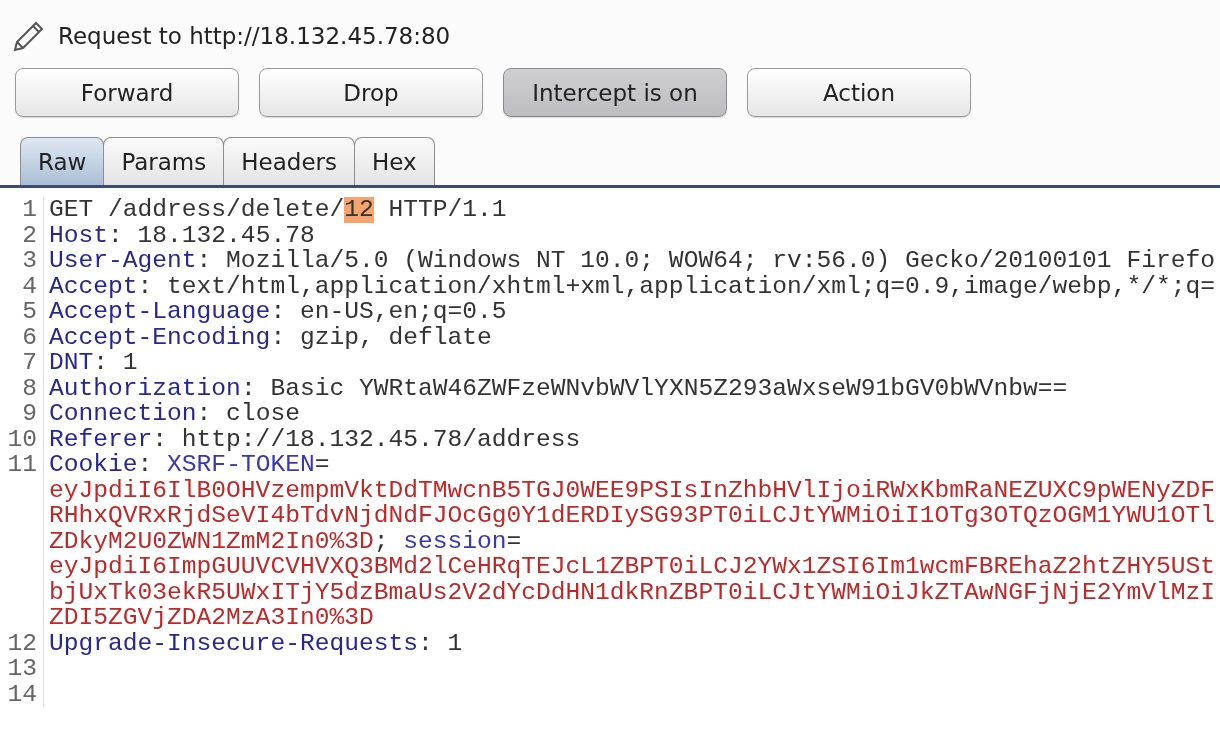 Image resolution: width=1220 pixels, height=729 pixels. I want to click on line-number: 12, so click(22, 643).